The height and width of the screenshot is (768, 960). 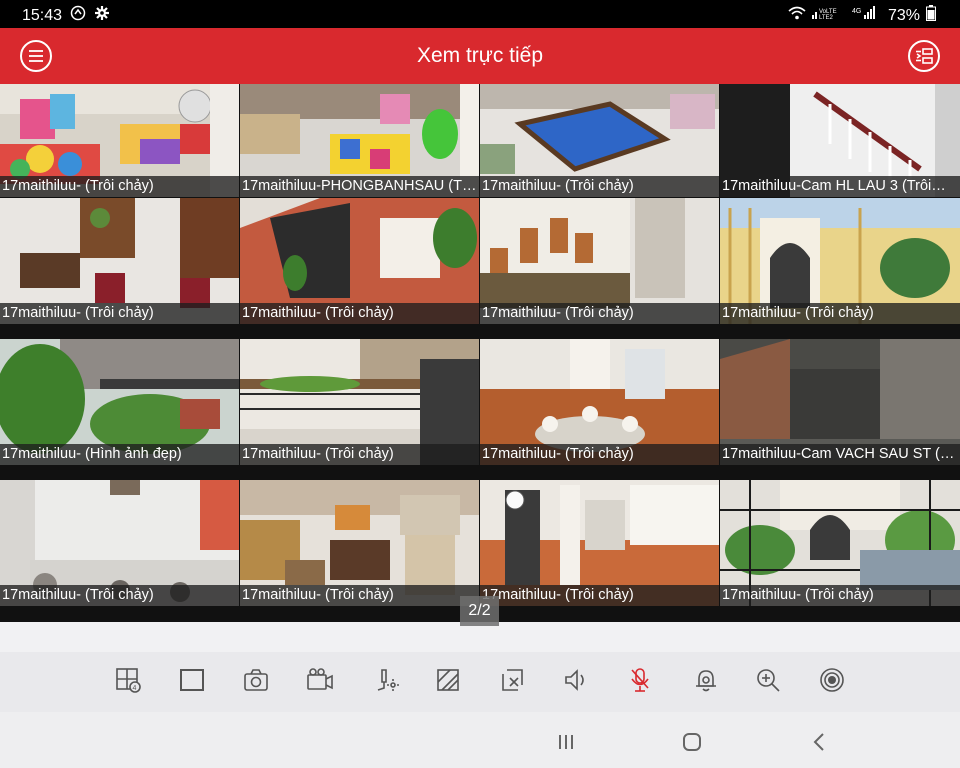 I want to click on battery-percent: 73%, so click(x=903, y=15).